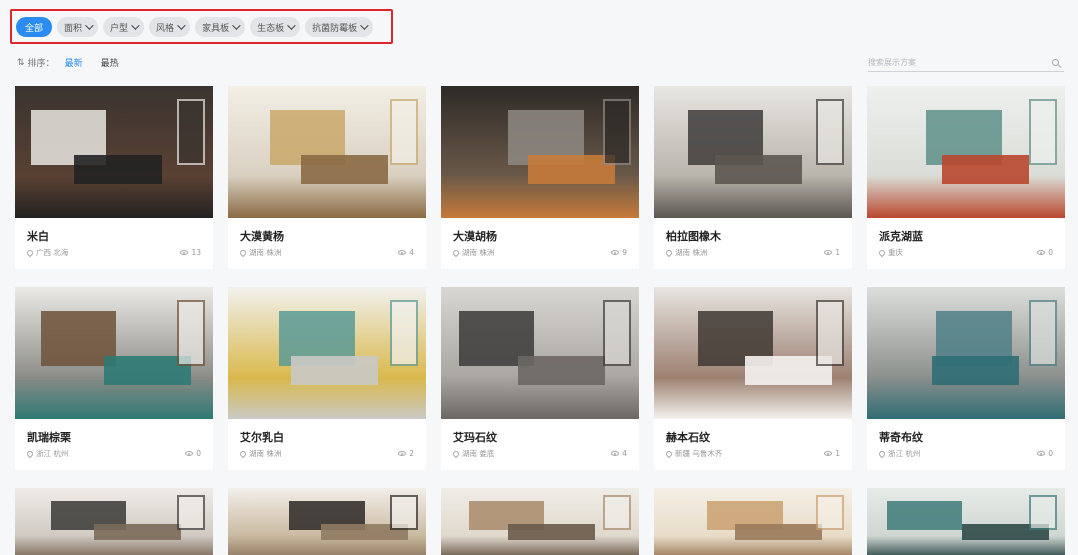 The width and height of the screenshot is (1078, 555). I want to click on scheme-meta: 浙江 杭州 0, so click(113, 453).